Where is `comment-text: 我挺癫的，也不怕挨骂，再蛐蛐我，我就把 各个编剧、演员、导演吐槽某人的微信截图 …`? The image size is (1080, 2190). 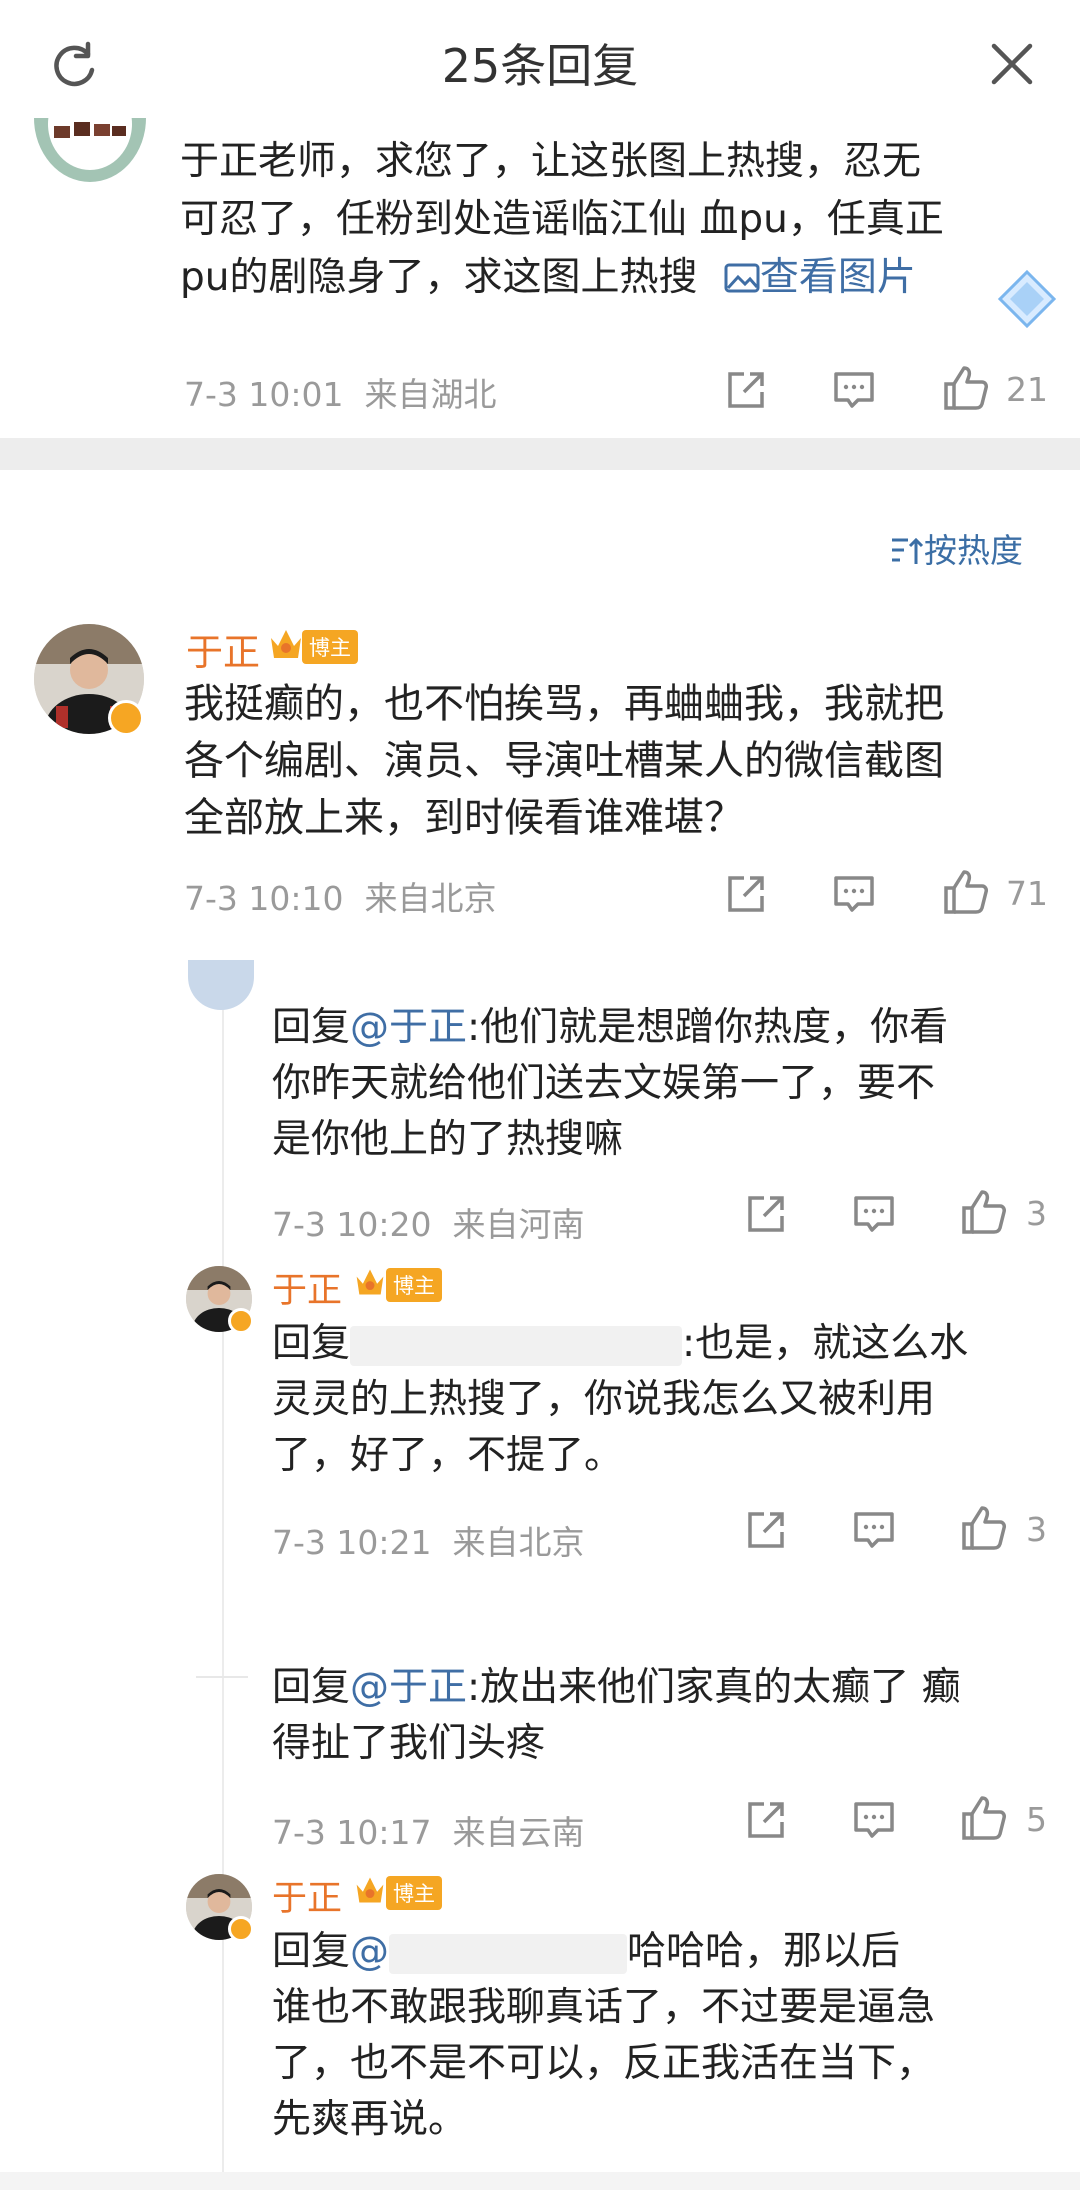 comment-text: 我挺癫的，也不怕挨骂，再蛐蛐我，我就把 各个编剧、演员、导演吐槽某人的微信截图 … is located at coordinates (564, 761).